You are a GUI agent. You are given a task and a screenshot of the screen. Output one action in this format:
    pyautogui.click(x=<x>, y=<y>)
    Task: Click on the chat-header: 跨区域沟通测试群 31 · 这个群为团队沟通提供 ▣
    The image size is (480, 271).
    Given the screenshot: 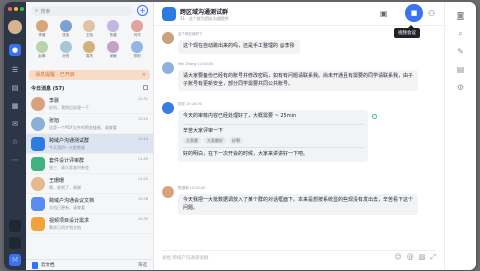 What is the action you would take?
    pyautogui.click(x=299, y=14)
    